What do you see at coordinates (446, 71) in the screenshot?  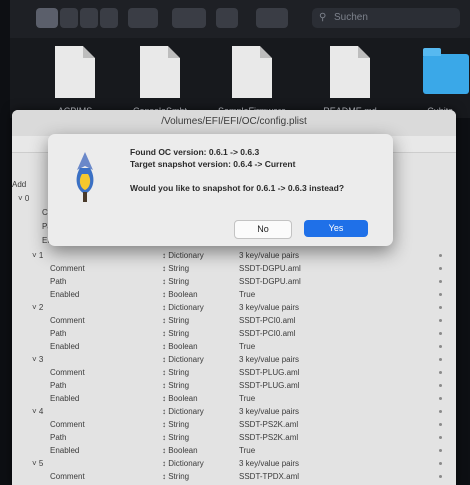 I see `folder-icon` at bounding box center [446, 71].